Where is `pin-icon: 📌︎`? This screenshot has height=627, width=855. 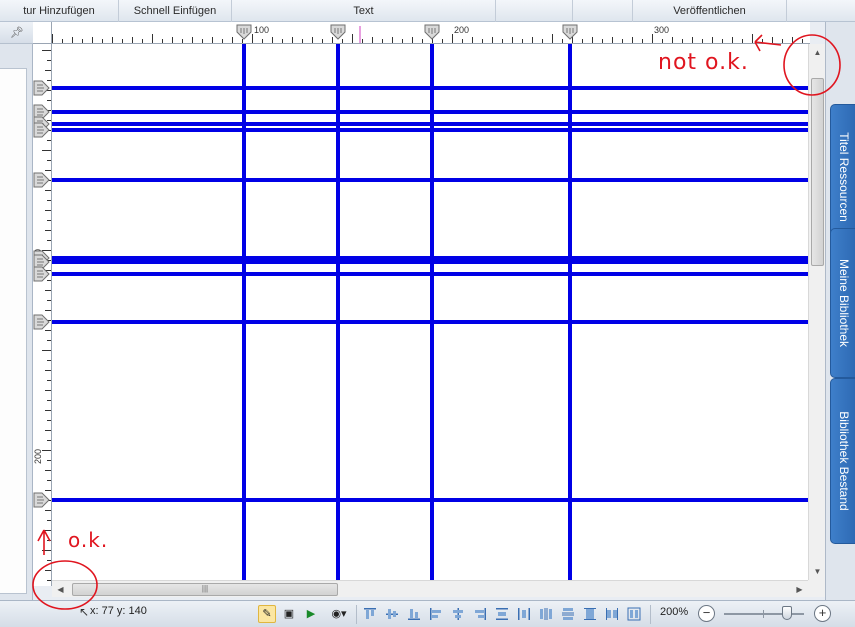 pin-icon: 📌︎ is located at coordinates (17, 32).